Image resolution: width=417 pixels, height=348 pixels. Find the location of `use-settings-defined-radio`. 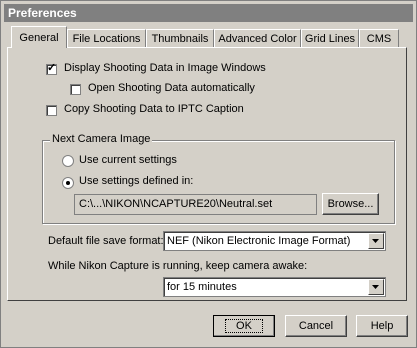

use-settings-defined-radio is located at coordinates (68, 183).